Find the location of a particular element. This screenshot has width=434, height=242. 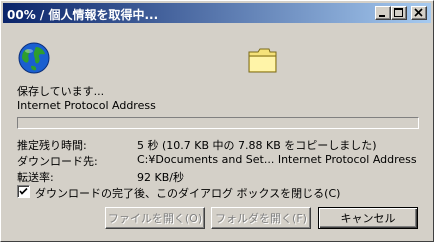

close-on-complete-checkbox is located at coordinates (23, 191).